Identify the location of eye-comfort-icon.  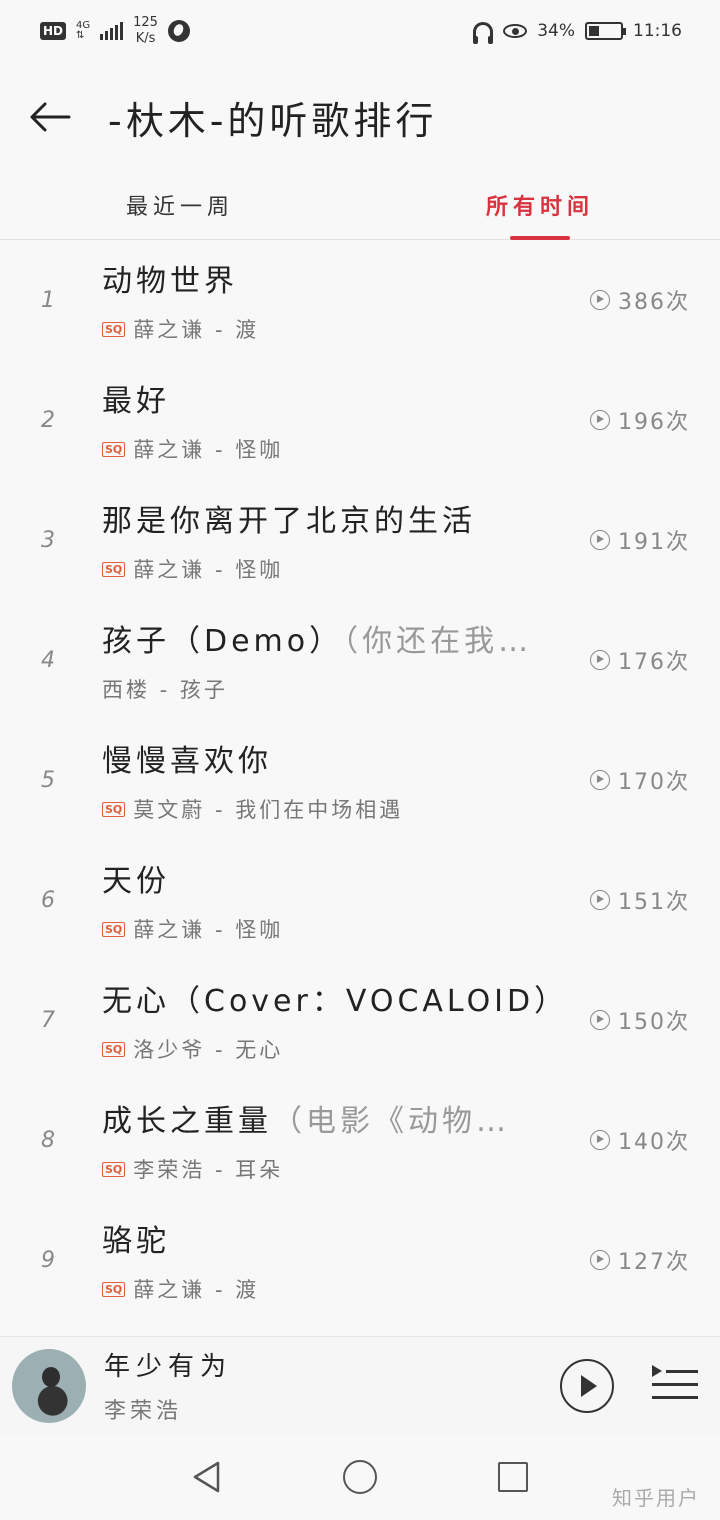
(515, 31).